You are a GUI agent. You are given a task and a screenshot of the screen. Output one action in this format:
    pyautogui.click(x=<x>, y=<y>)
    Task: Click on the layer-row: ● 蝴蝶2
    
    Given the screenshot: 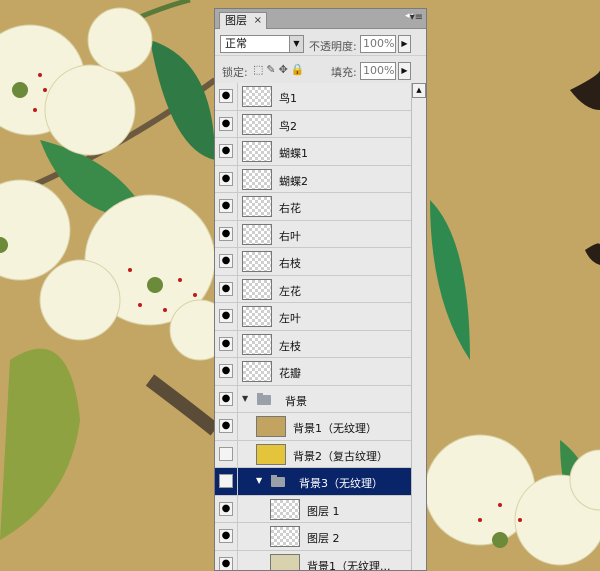 What is the action you would take?
    pyautogui.click(x=313, y=179)
    